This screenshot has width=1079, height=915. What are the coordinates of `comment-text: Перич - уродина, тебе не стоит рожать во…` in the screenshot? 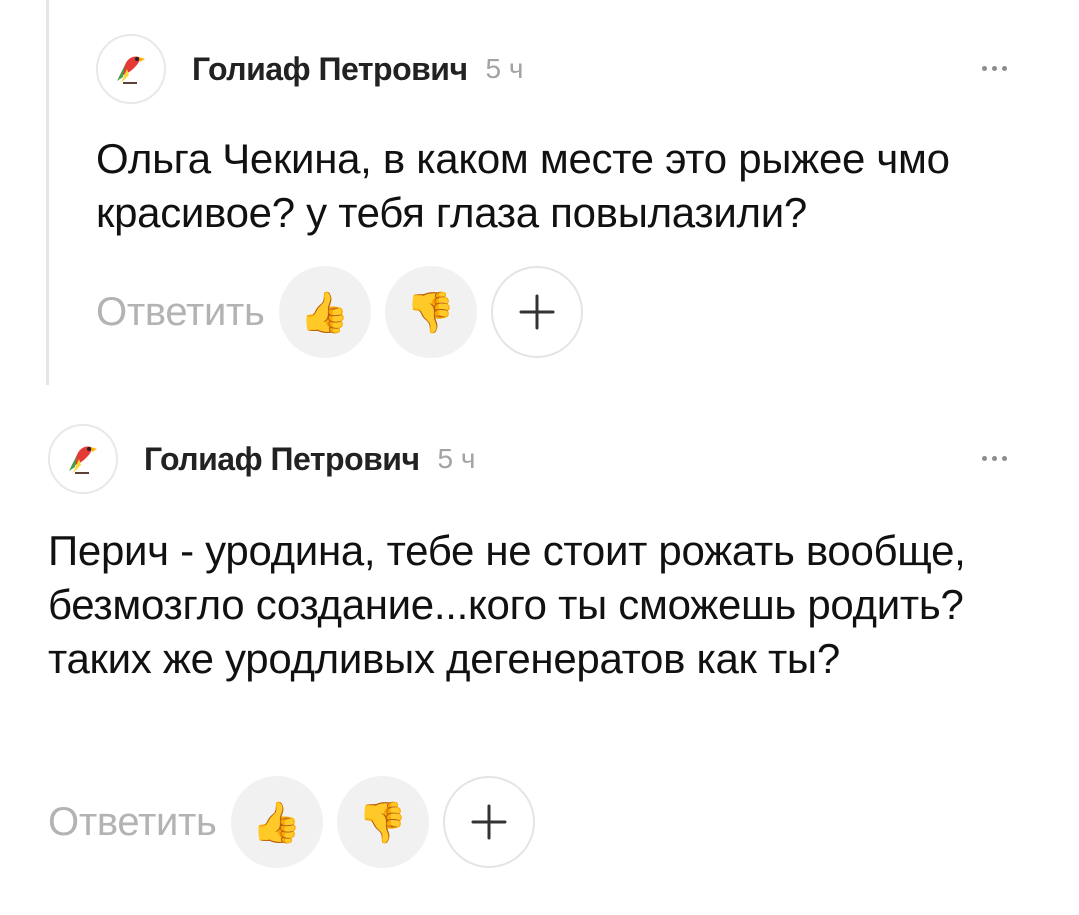 It's located at (507, 604).